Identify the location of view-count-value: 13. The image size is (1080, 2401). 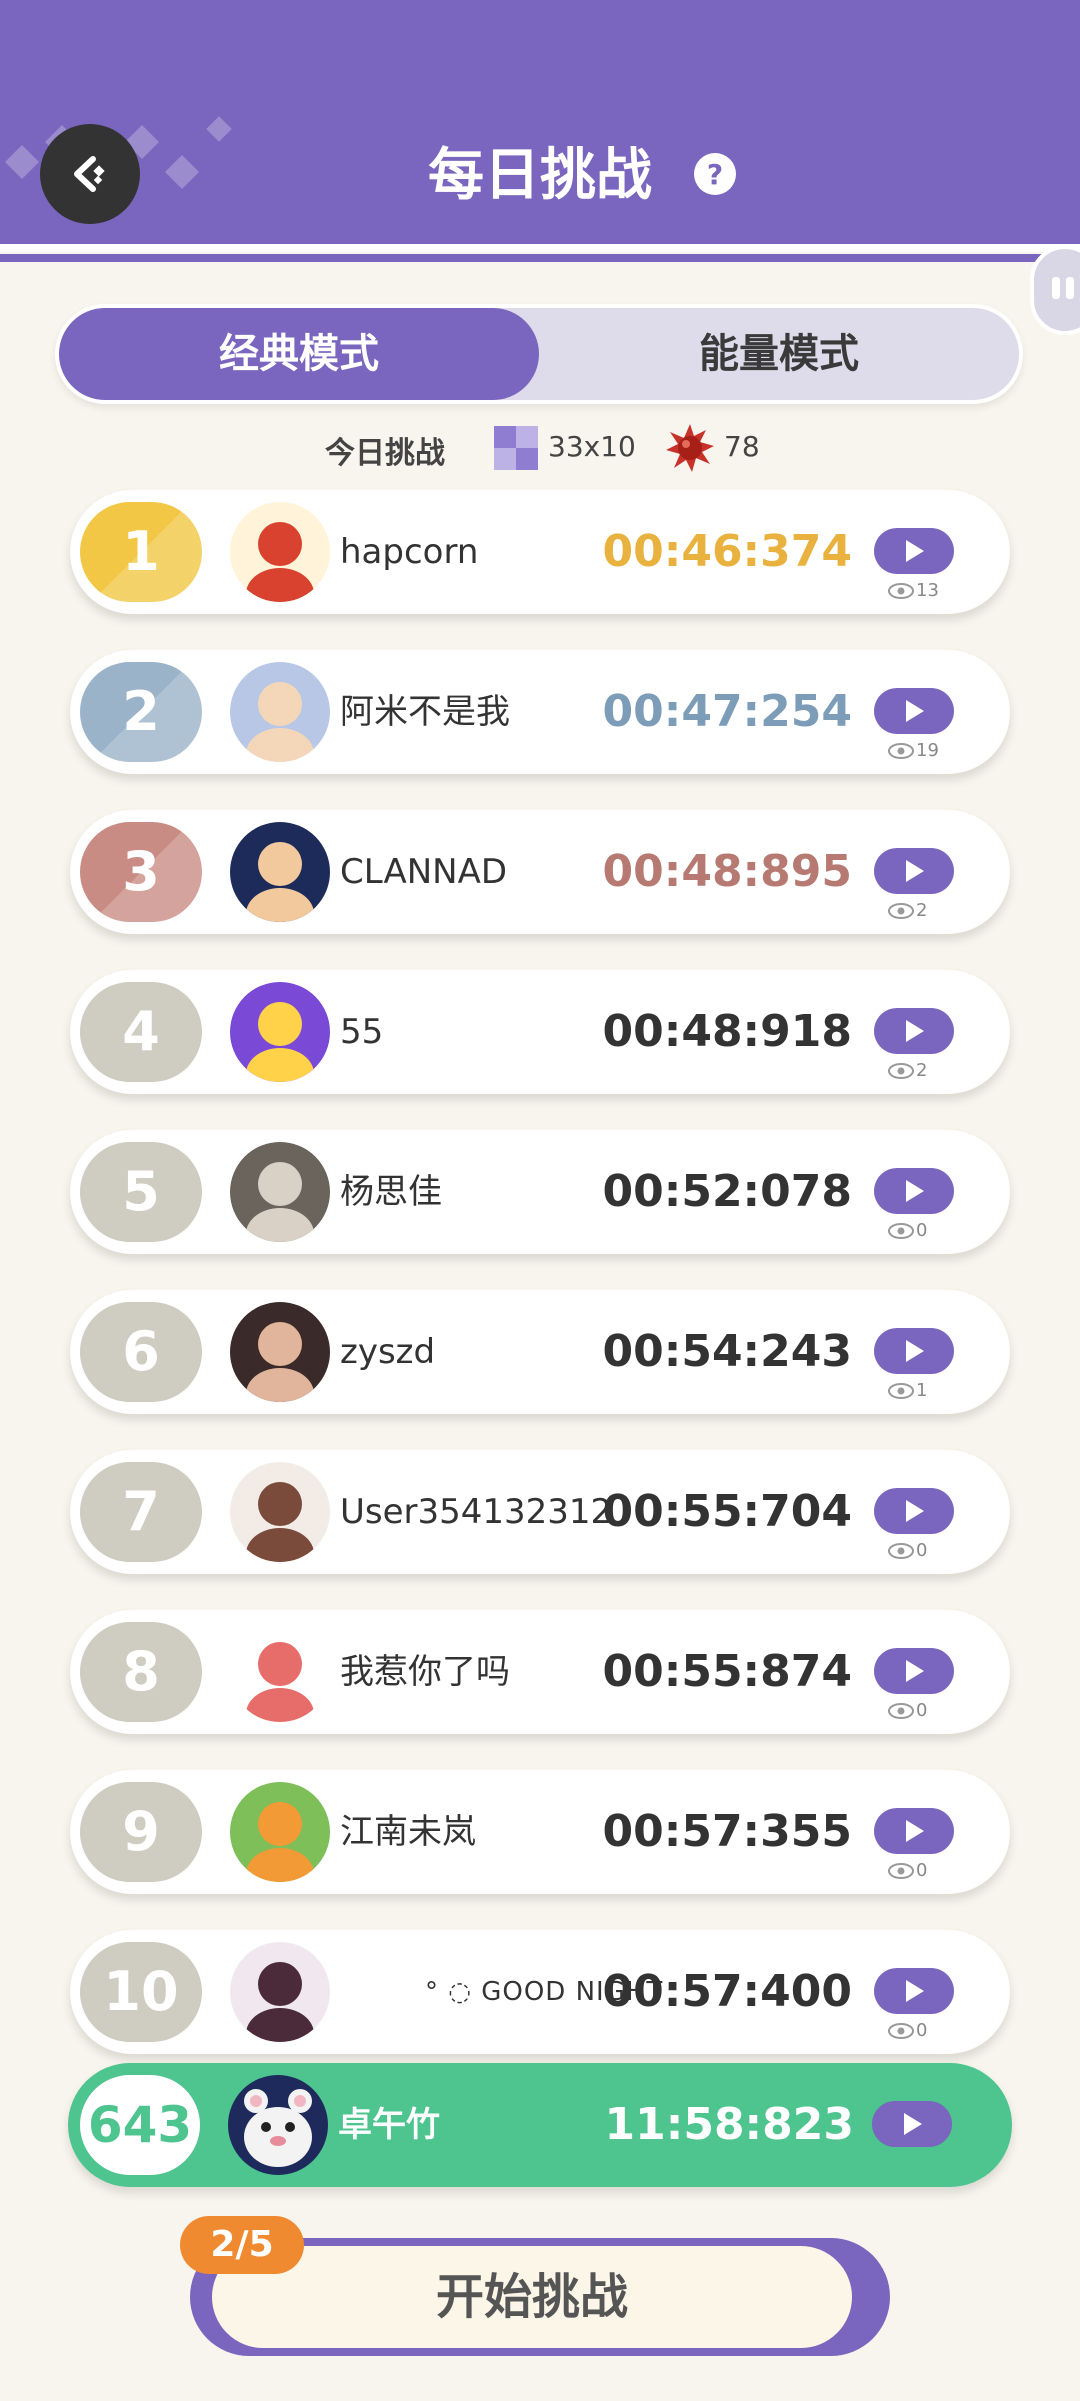
(927, 590).